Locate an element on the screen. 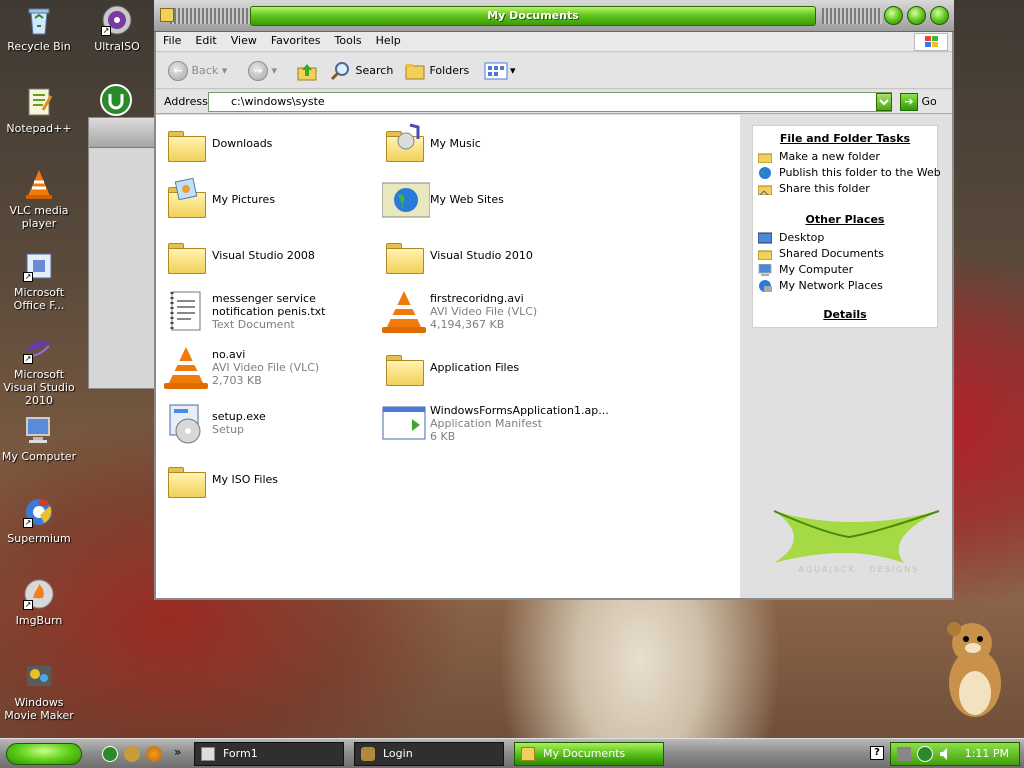 The width and height of the screenshot is (1024, 768). address-input: c:\windows\syste is located at coordinates (550, 102).